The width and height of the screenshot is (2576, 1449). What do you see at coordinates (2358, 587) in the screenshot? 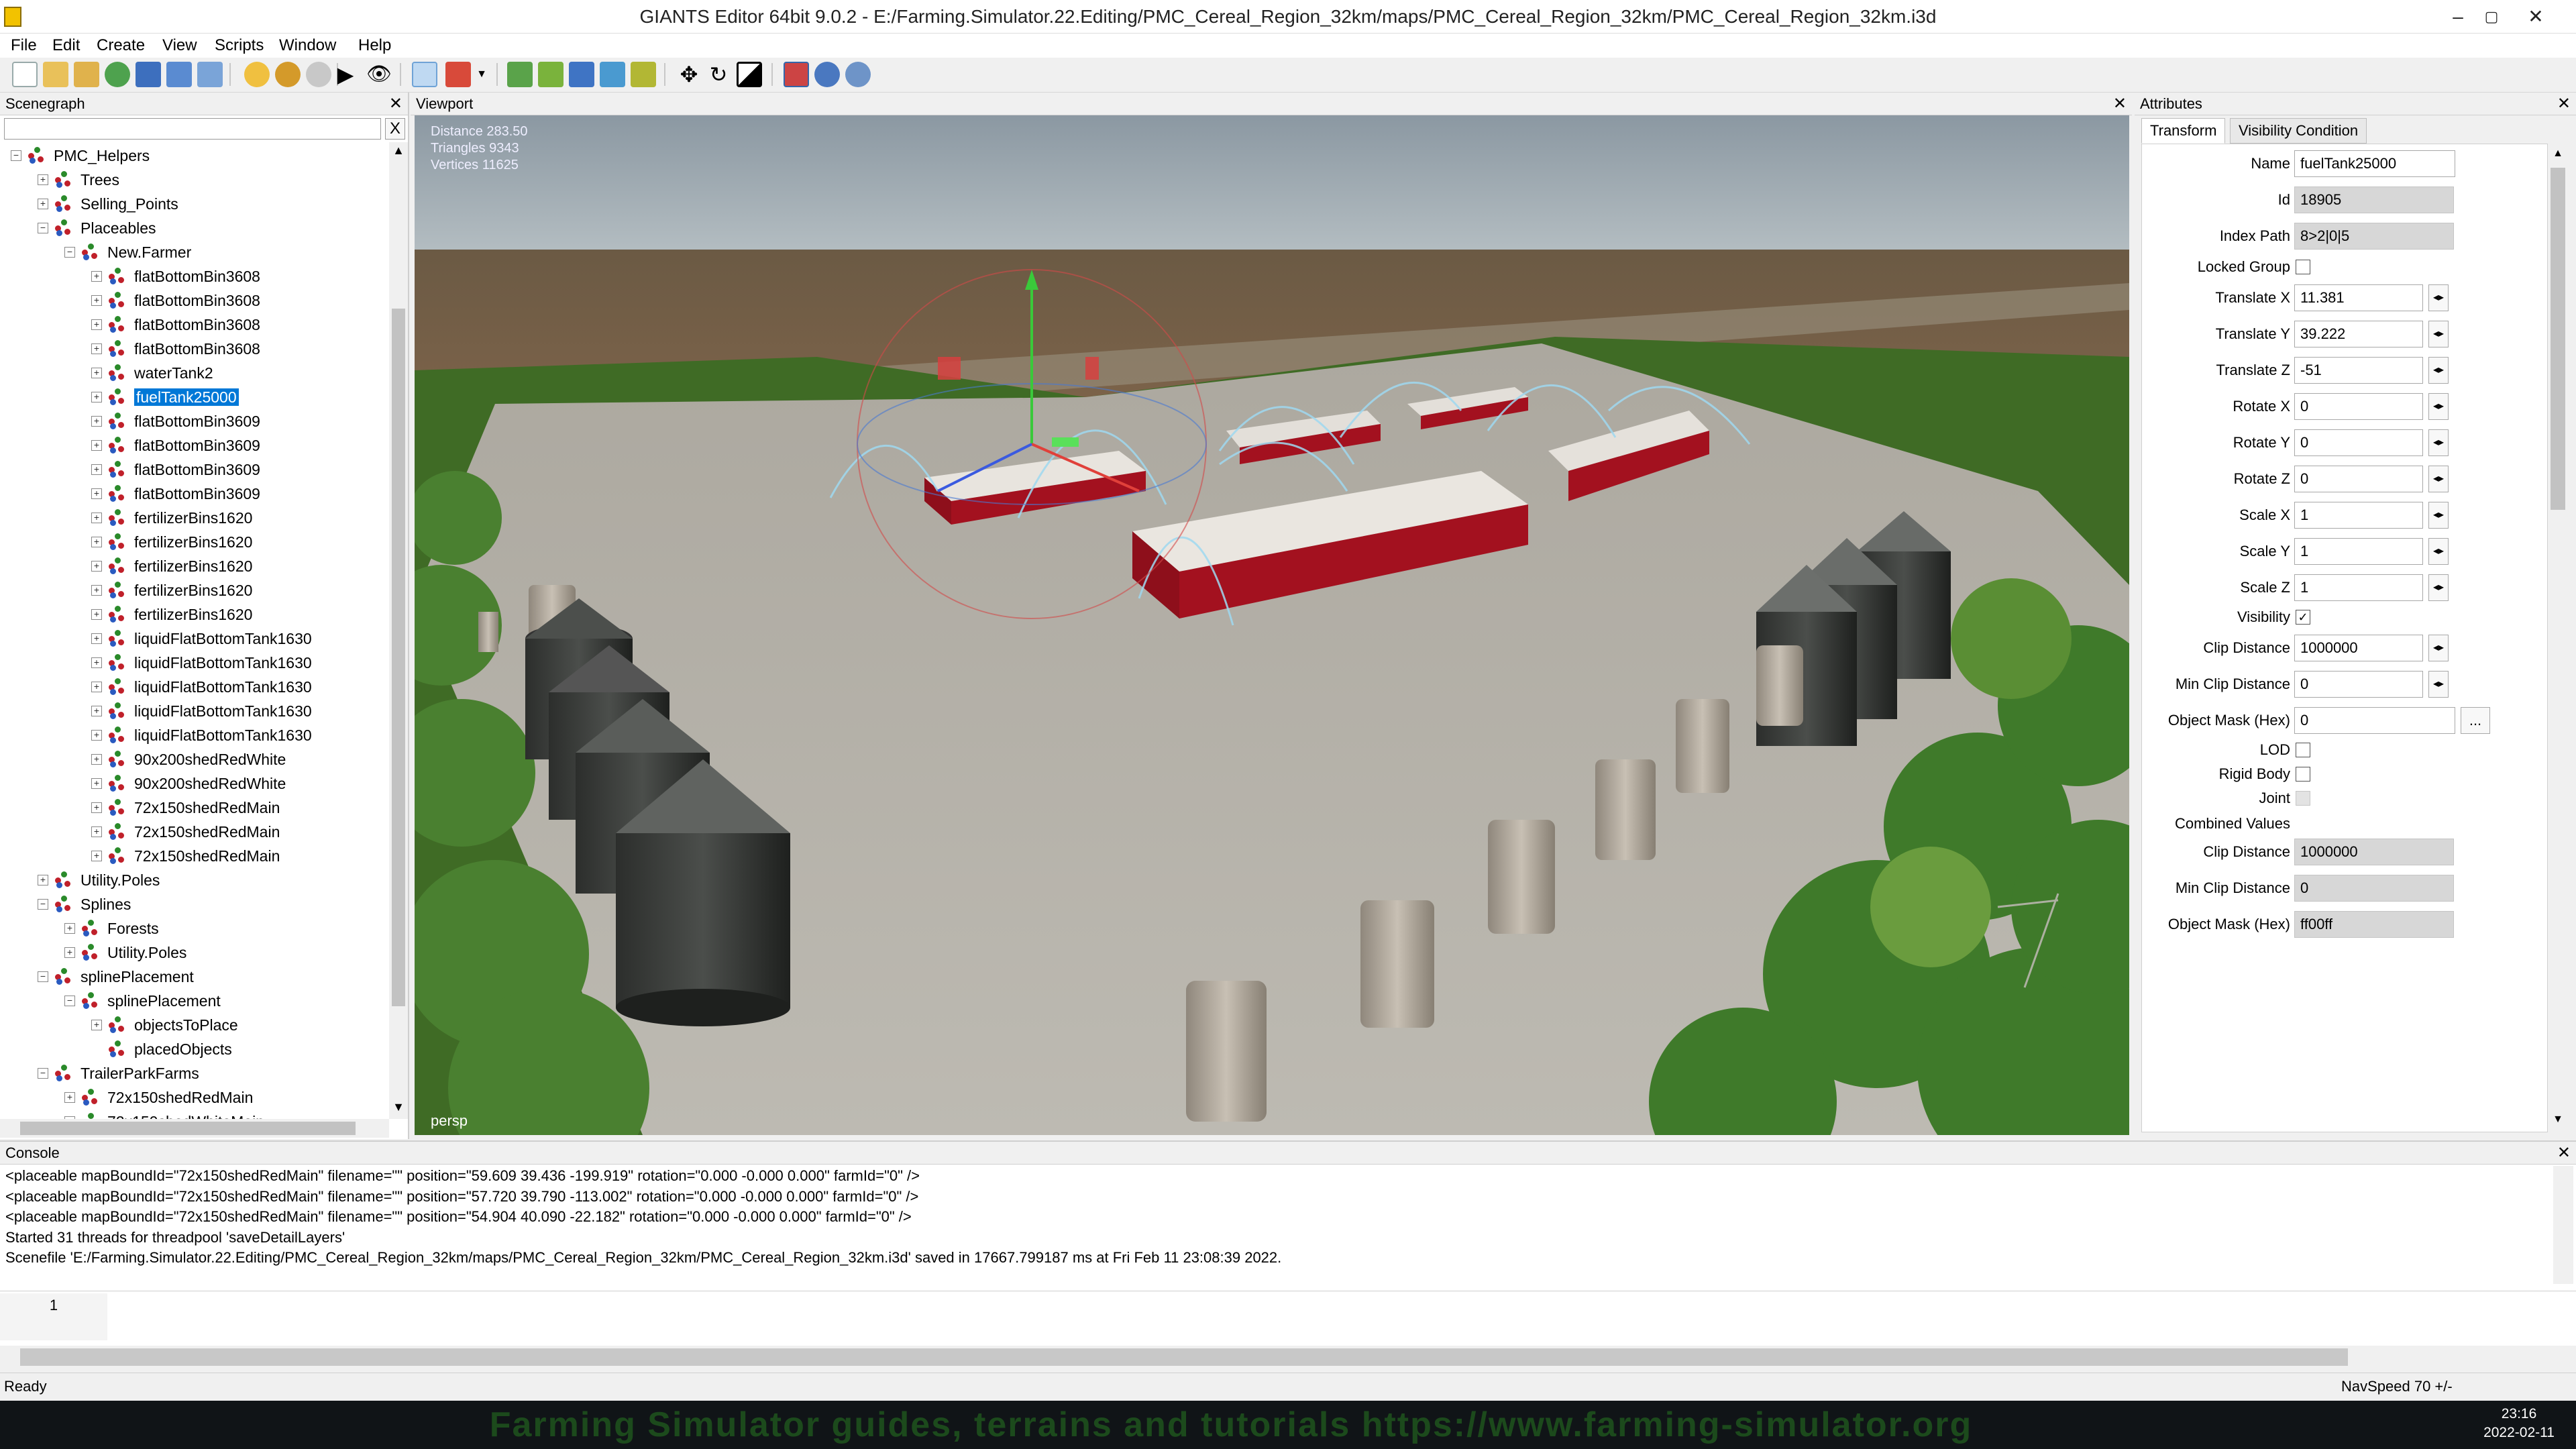
I see `scale-z-field: 1` at bounding box center [2358, 587].